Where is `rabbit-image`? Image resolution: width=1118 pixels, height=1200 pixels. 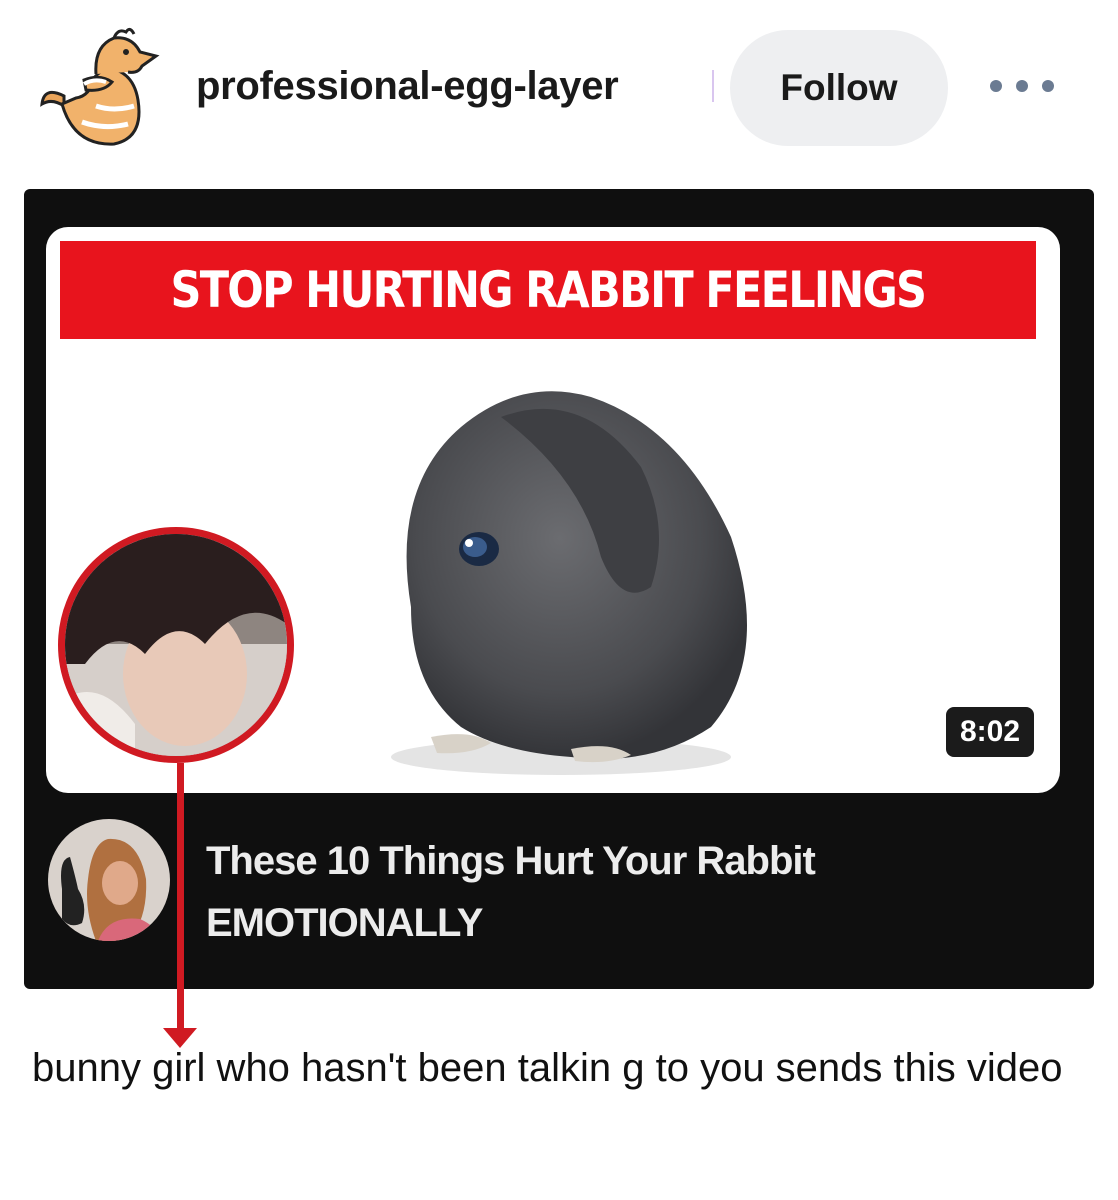
rabbit-image is located at coordinates (561, 575).